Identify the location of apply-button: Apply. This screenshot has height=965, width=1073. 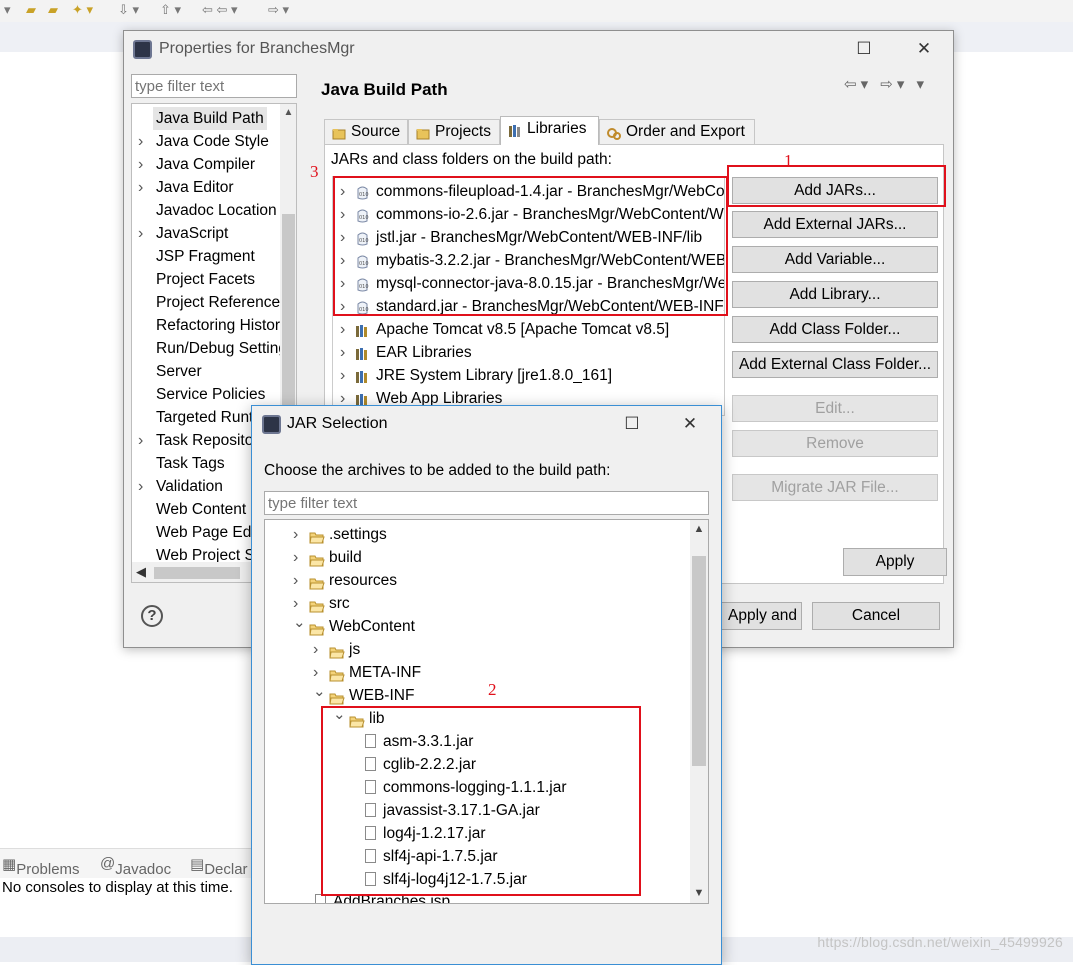
(895, 562).